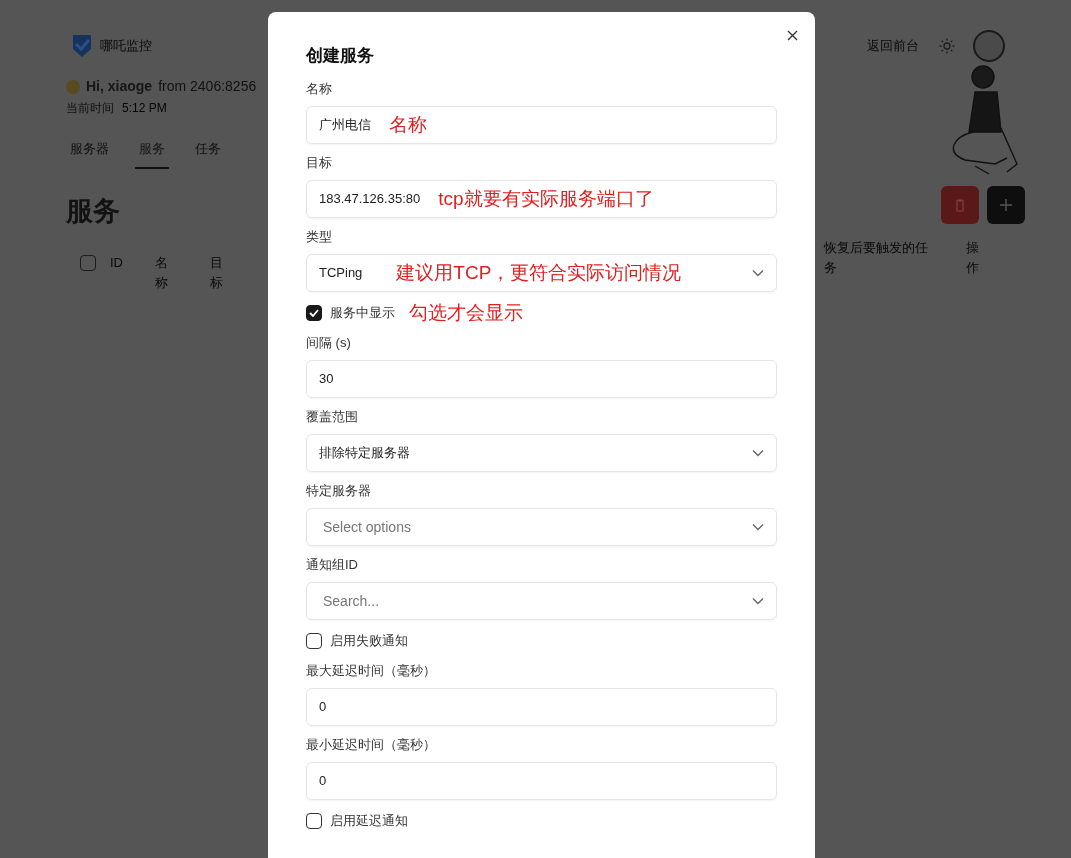 This screenshot has width=1071, height=858. Describe the element at coordinates (408, 124) in the screenshot. I see `annotation-text: 名称` at that location.